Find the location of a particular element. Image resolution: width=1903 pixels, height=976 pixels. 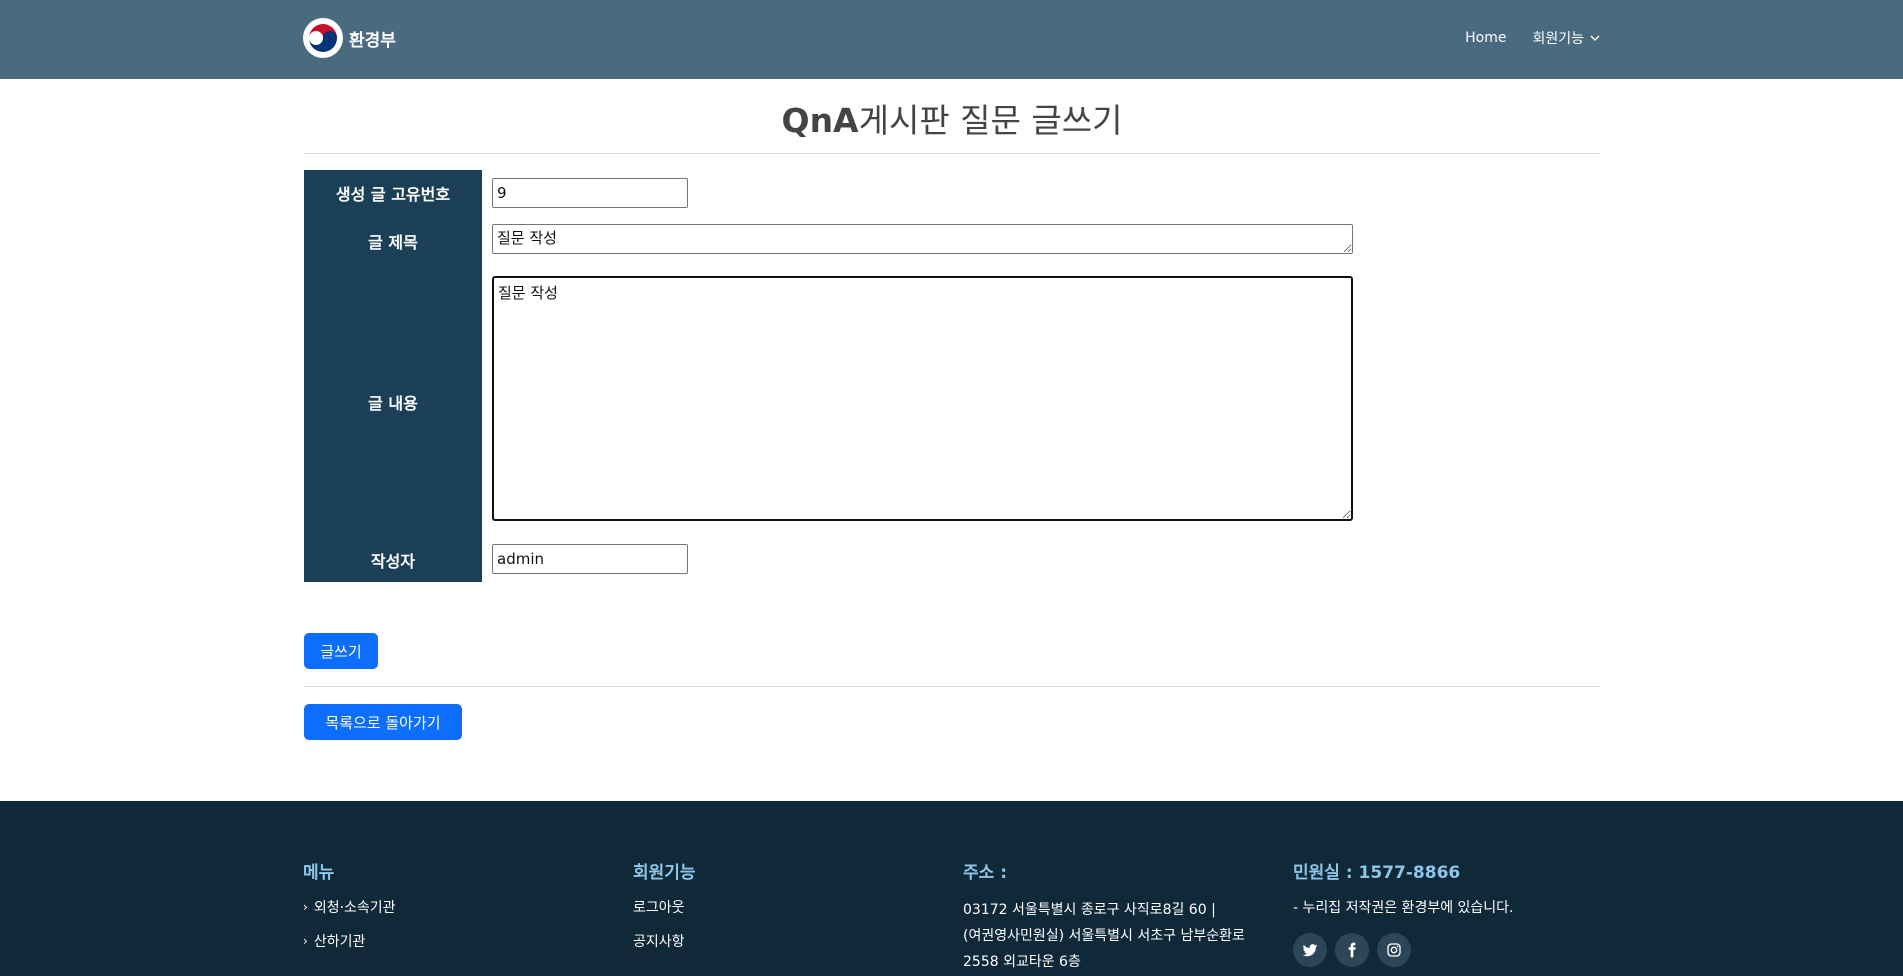

nav-member-label: 회원기능 is located at coordinates (1558, 39).